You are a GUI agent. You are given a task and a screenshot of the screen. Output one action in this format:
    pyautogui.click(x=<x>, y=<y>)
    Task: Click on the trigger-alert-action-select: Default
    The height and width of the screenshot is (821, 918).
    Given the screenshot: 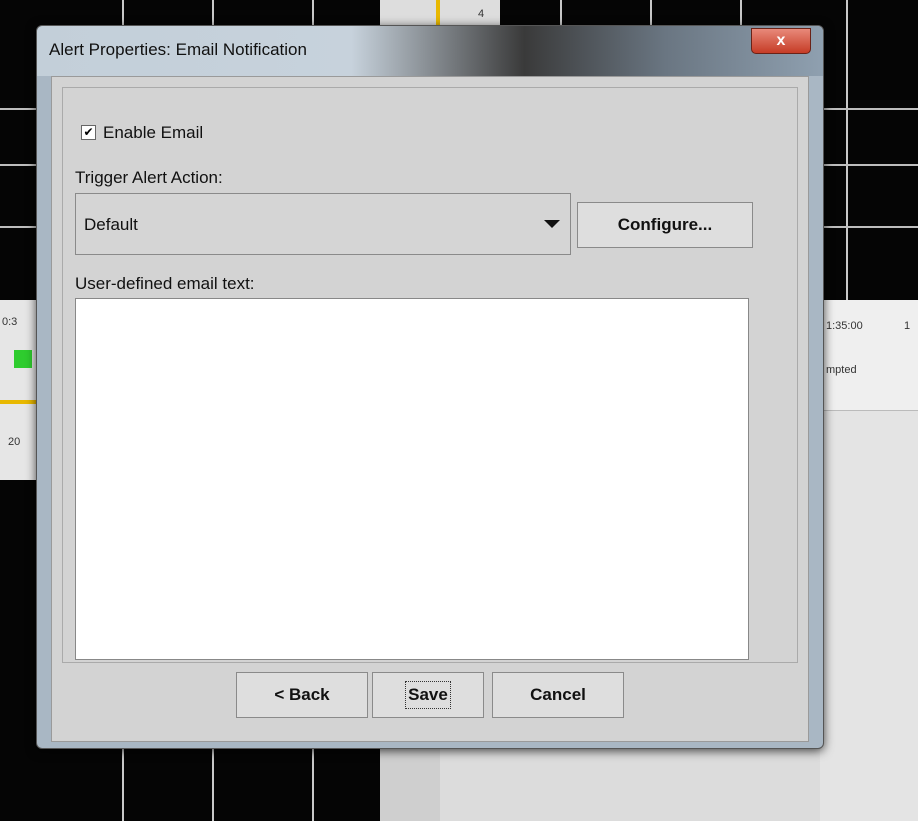 What is the action you would take?
    pyautogui.click(x=323, y=224)
    